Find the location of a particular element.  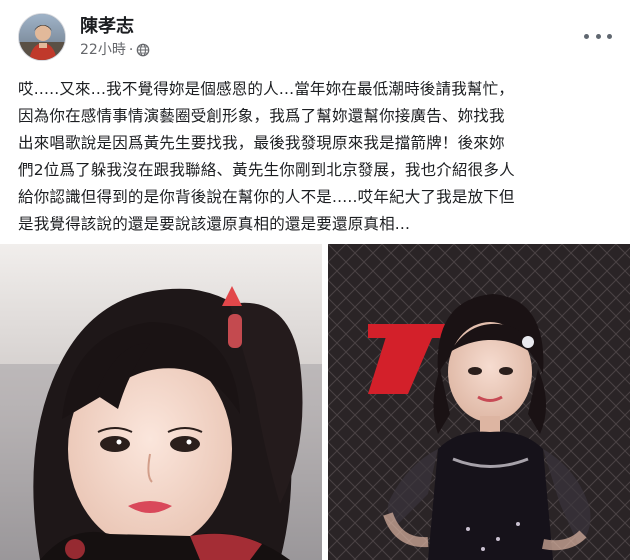

post-meta: 陳孝志 22小時 · is located at coordinates (115, 37).